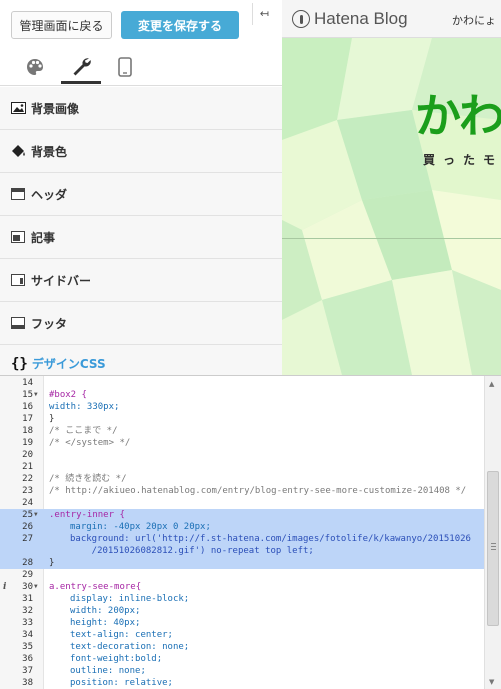 The width and height of the screenshot is (501, 689). What do you see at coordinates (242, 575) in the screenshot?
I see `code-line: 29` at bounding box center [242, 575].